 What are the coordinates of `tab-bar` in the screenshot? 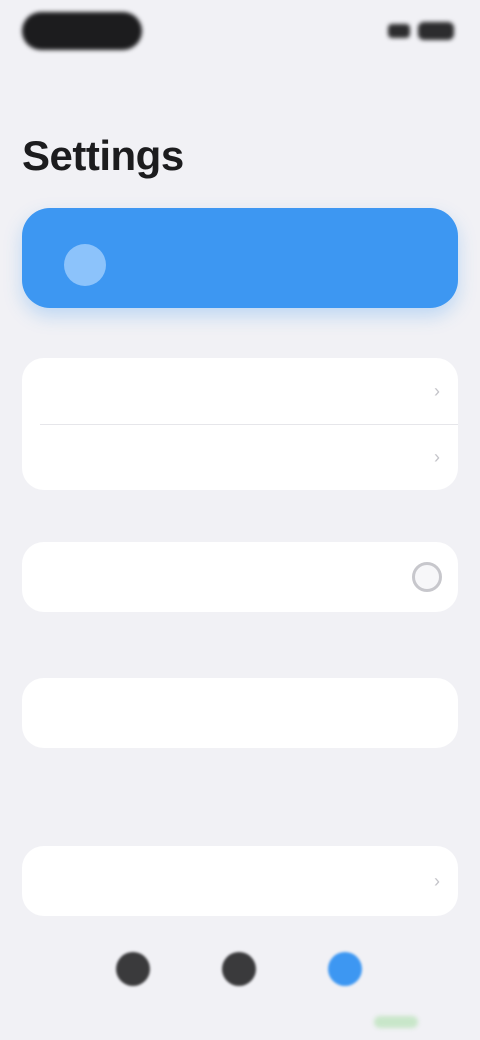 It's located at (240, 980).